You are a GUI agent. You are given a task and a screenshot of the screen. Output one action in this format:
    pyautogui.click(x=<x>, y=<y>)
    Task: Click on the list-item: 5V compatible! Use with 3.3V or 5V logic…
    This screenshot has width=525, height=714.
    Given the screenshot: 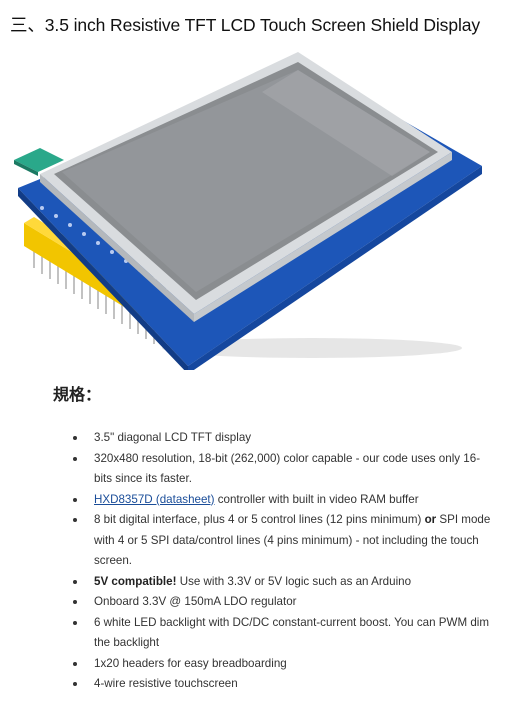 What is the action you would take?
    pyautogui.click(x=283, y=582)
    